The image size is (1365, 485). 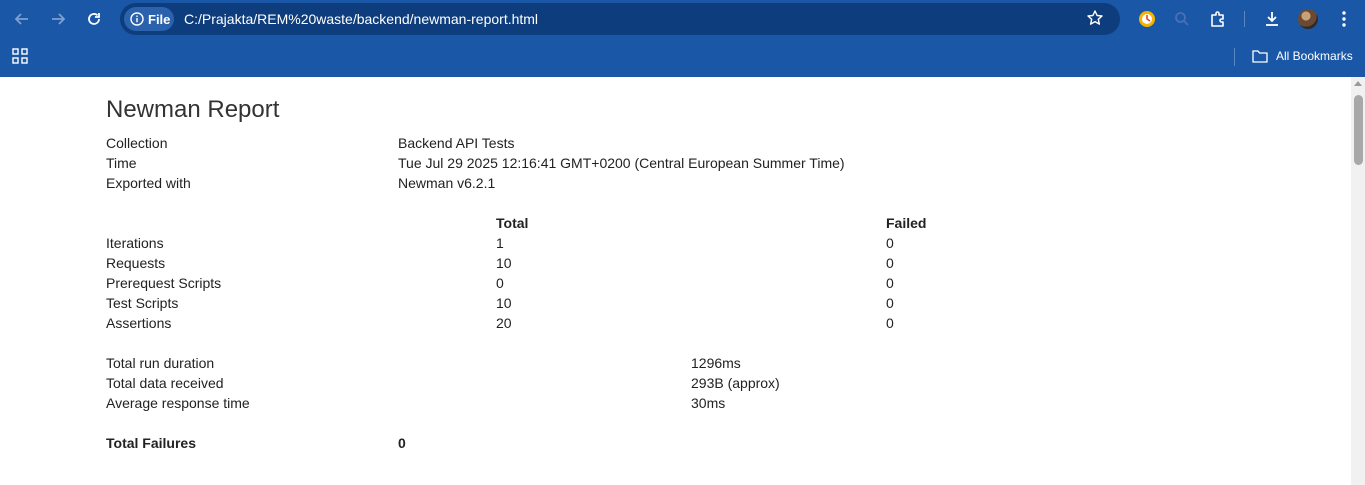 I want to click on search-icon, so click(x=1182, y=19).